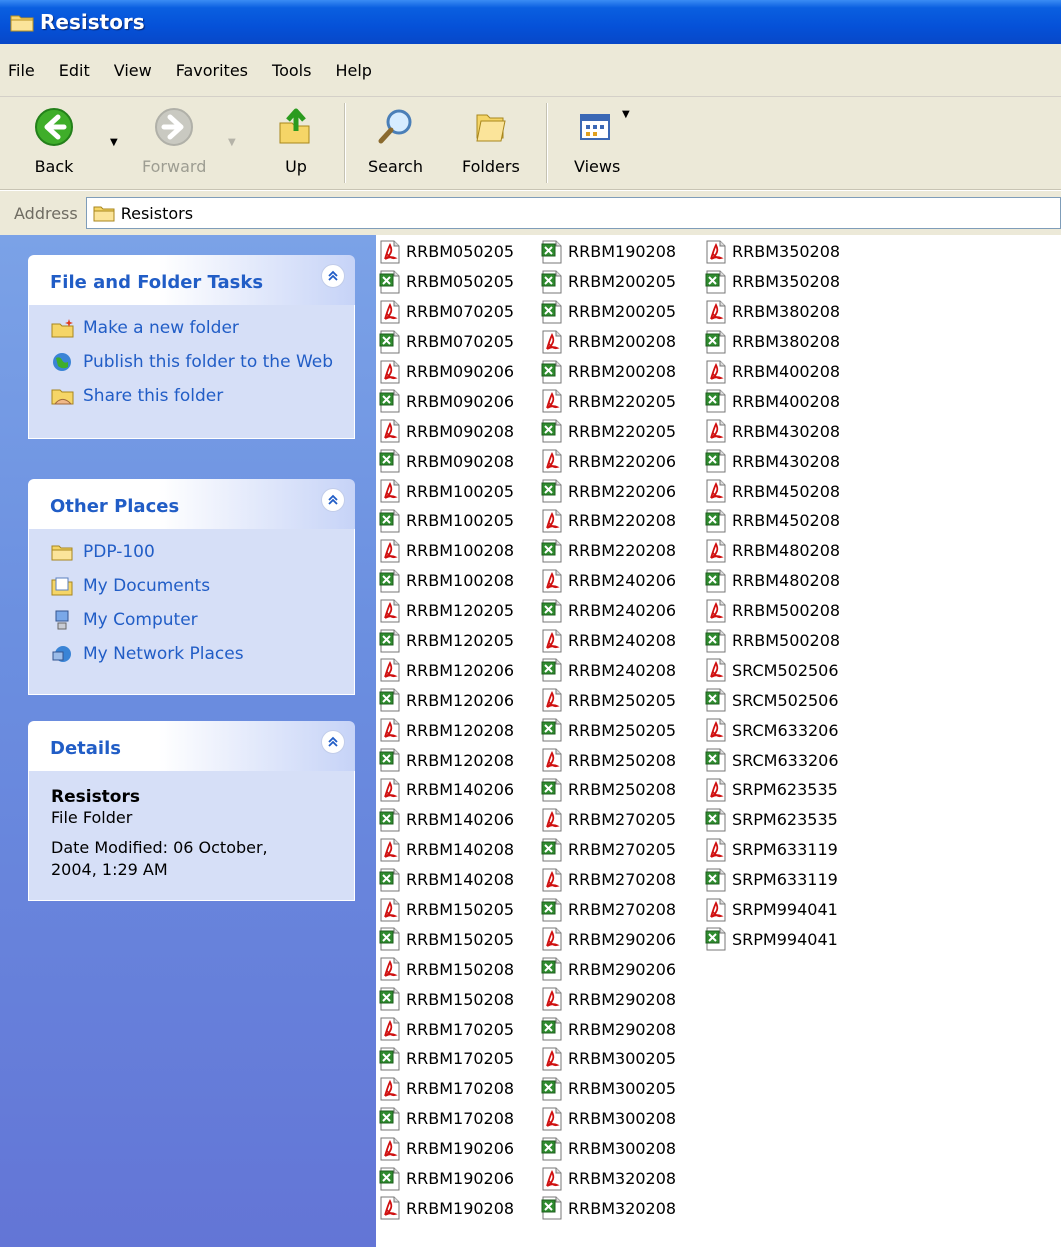 The width and height of the screenshot is (1061, 1247). I want to click on task-make-new-folder: Make a new folder, so click(195, 328).